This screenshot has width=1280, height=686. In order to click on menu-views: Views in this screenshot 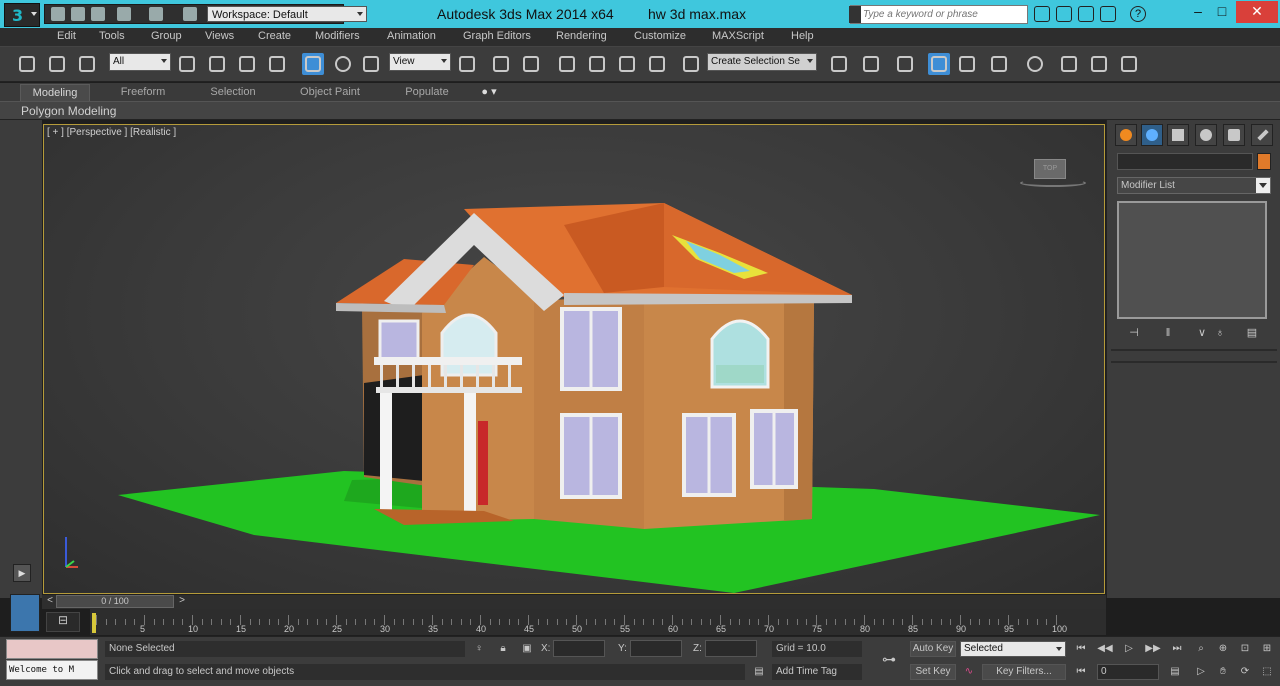, I will do `click(219, 36)`.